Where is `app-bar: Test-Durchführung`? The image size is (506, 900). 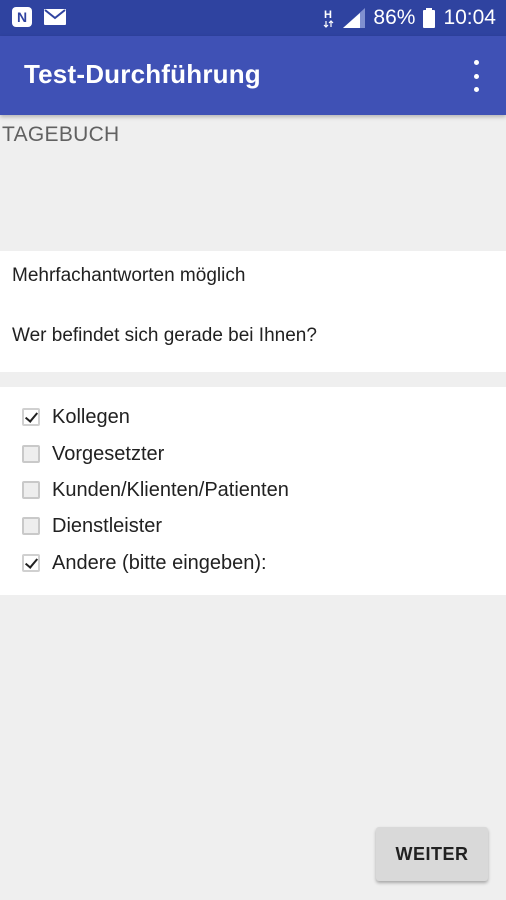
app-bar: Test-Durchführung is located at coordinates (253, 75).